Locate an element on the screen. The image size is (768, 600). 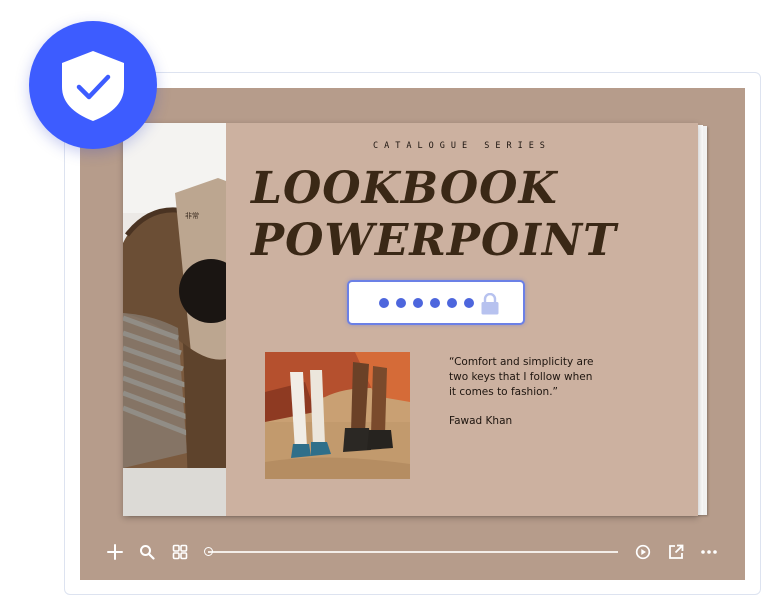
basket-photo: 非常 is located at coordinates (174, 319).